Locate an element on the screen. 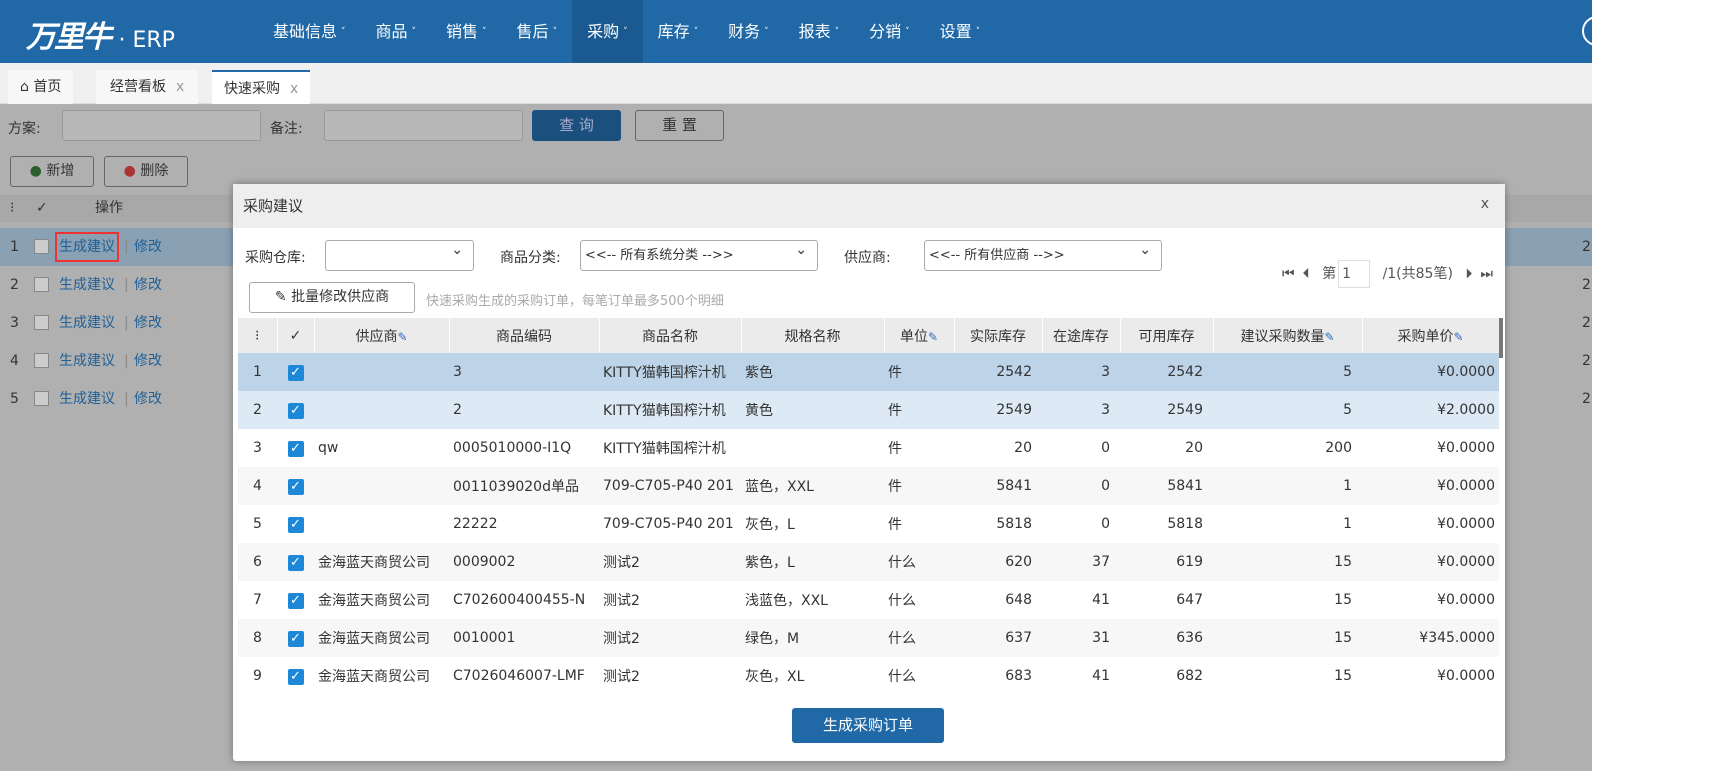 The height and width of the screenshot is (771, 1730). table-row: 2 ✓ 2 KITTY猫韩国榨汁机 黄色件 2549 3 2549 5 ¥2.0000 is located at coordinates (868, 410).